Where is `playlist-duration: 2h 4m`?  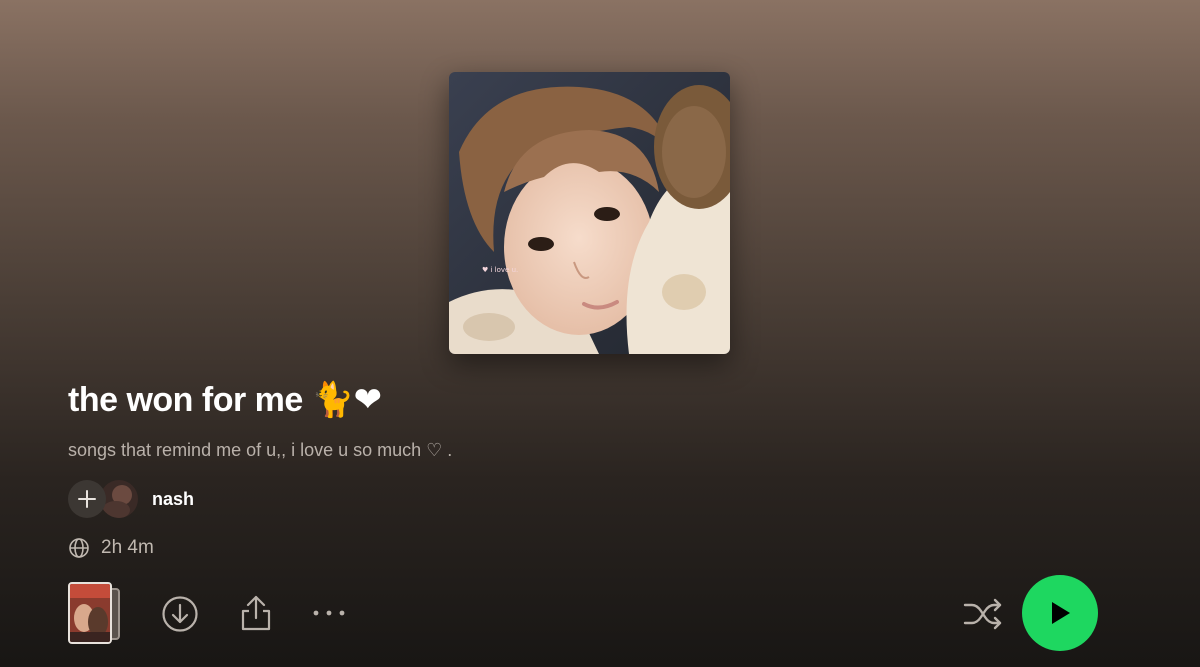
playlist-duration: 2h 4m is located at coordinates (127, 547).